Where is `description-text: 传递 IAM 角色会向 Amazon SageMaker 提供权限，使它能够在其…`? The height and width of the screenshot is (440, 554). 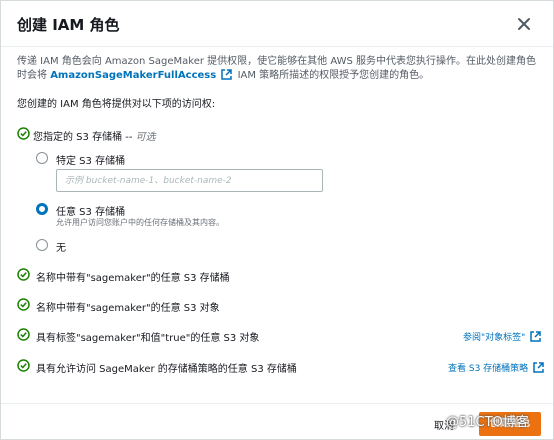
description-text: 传递 IAM 角色会向 Amazon SageMaker 提供权限，使它能够在其… is located at coordinates (277, 69).